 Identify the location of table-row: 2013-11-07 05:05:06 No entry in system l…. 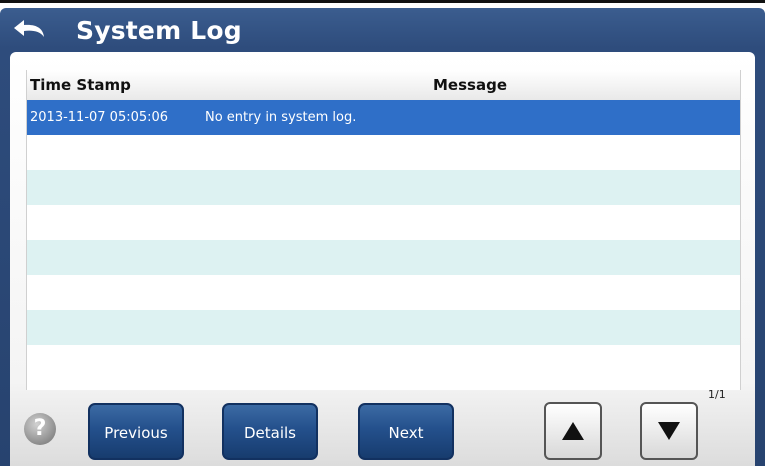
(383, 117).